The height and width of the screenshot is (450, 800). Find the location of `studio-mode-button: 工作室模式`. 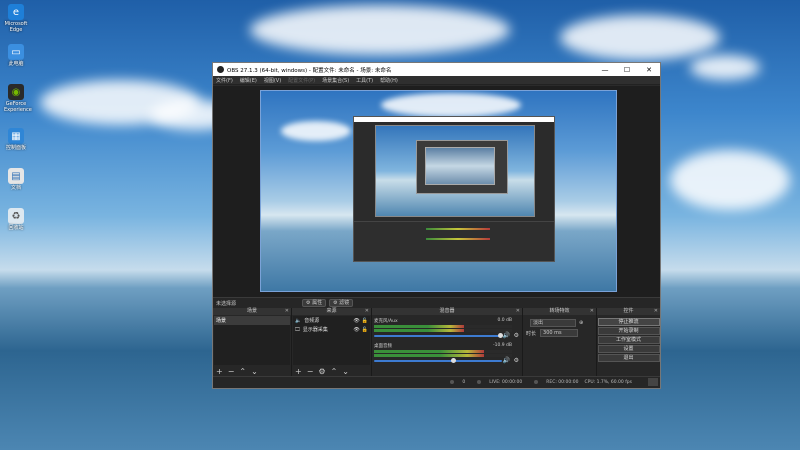

studio-mode-button: 工作室模式 is located at coordinates (628, 340).